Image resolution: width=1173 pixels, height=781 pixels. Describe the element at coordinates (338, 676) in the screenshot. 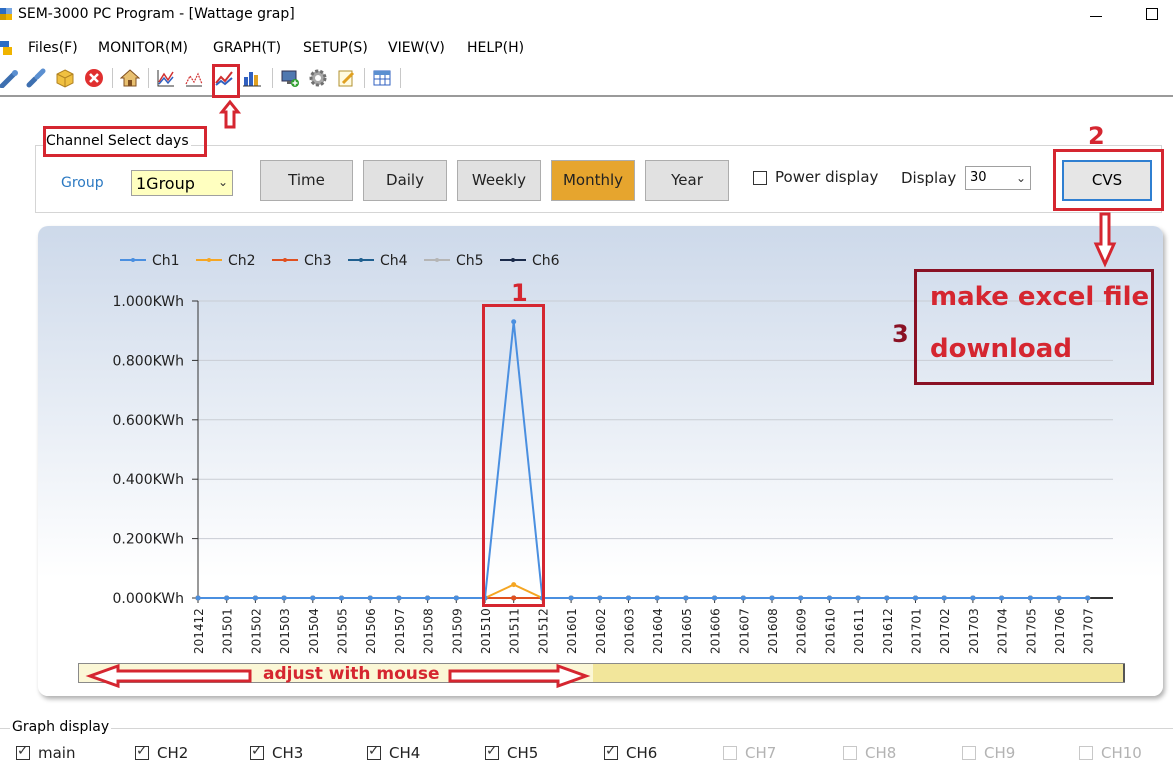

I see `arrow-left-right-icon` at that location.